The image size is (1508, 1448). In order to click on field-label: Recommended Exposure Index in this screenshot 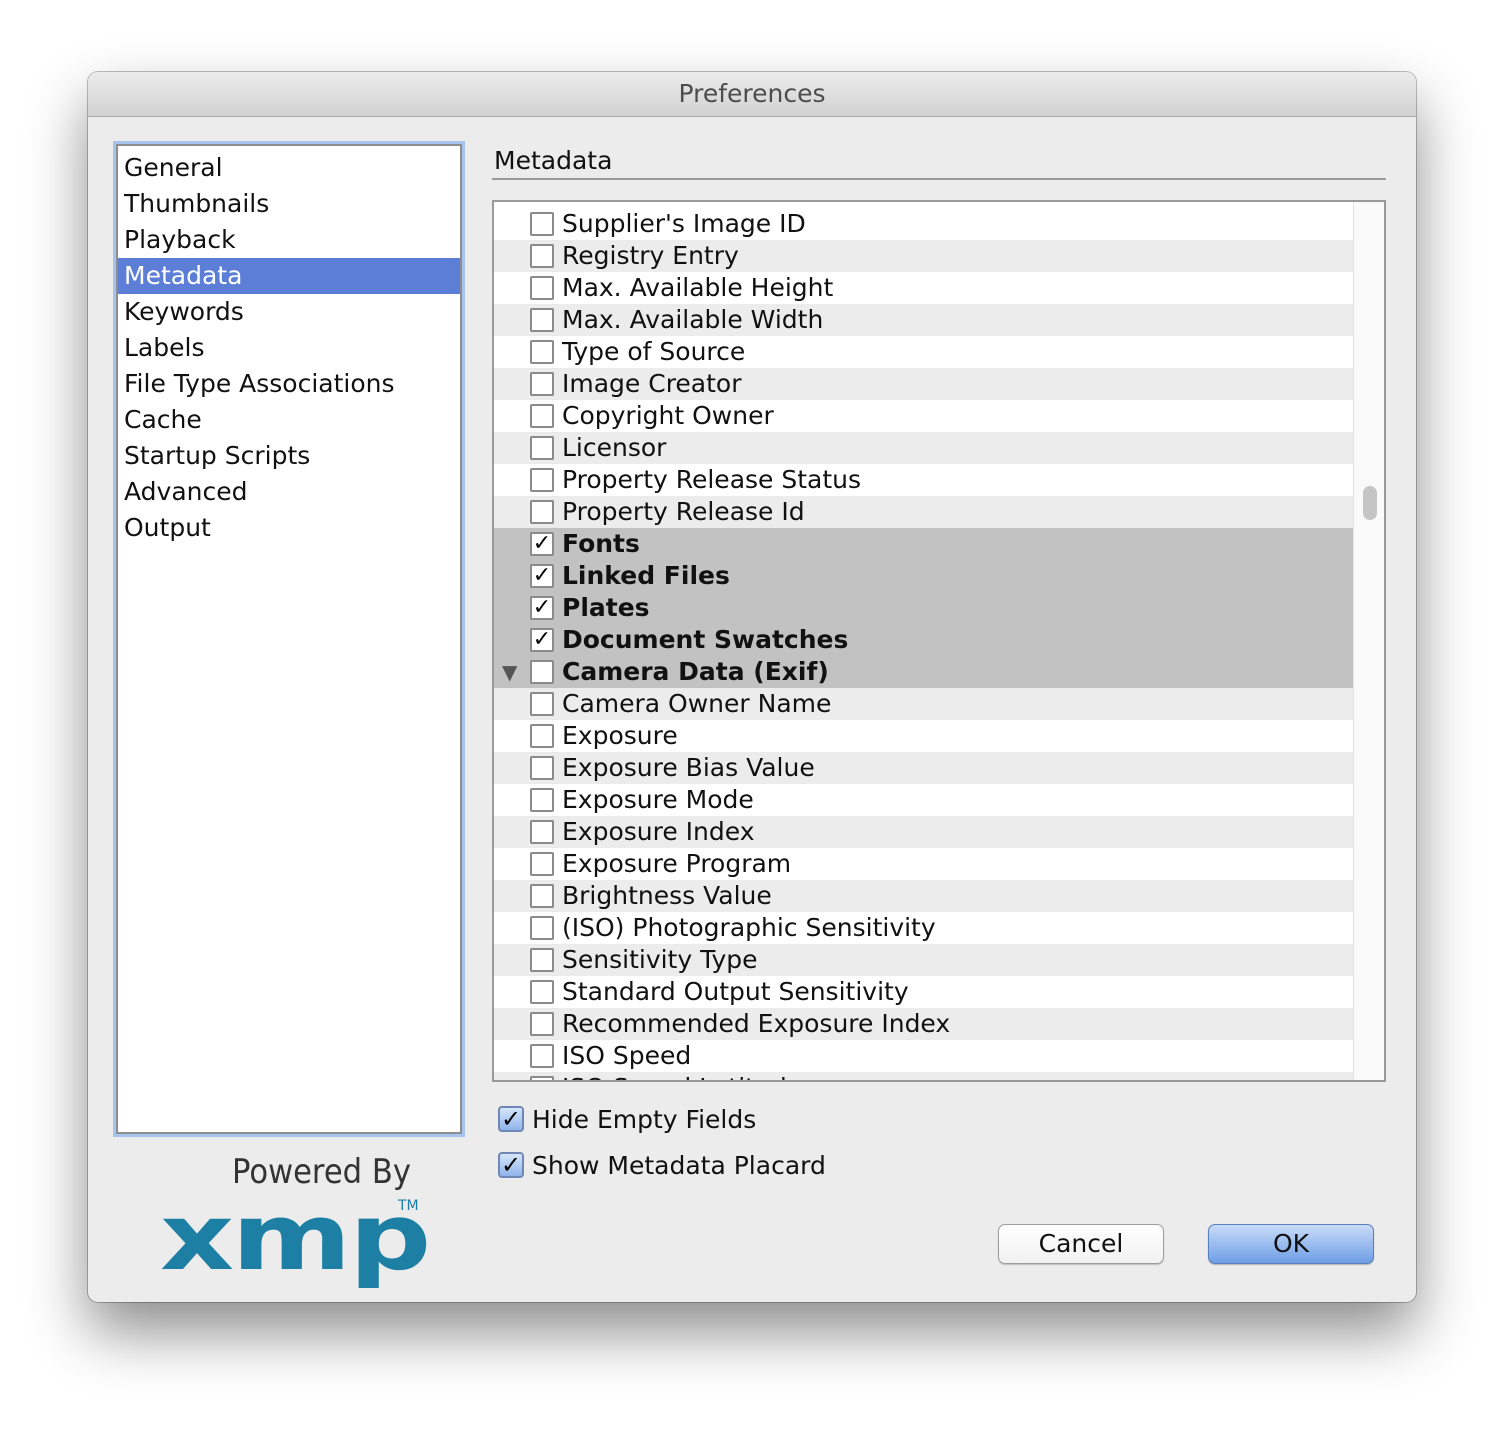, I will do `click(756, 1023)`.